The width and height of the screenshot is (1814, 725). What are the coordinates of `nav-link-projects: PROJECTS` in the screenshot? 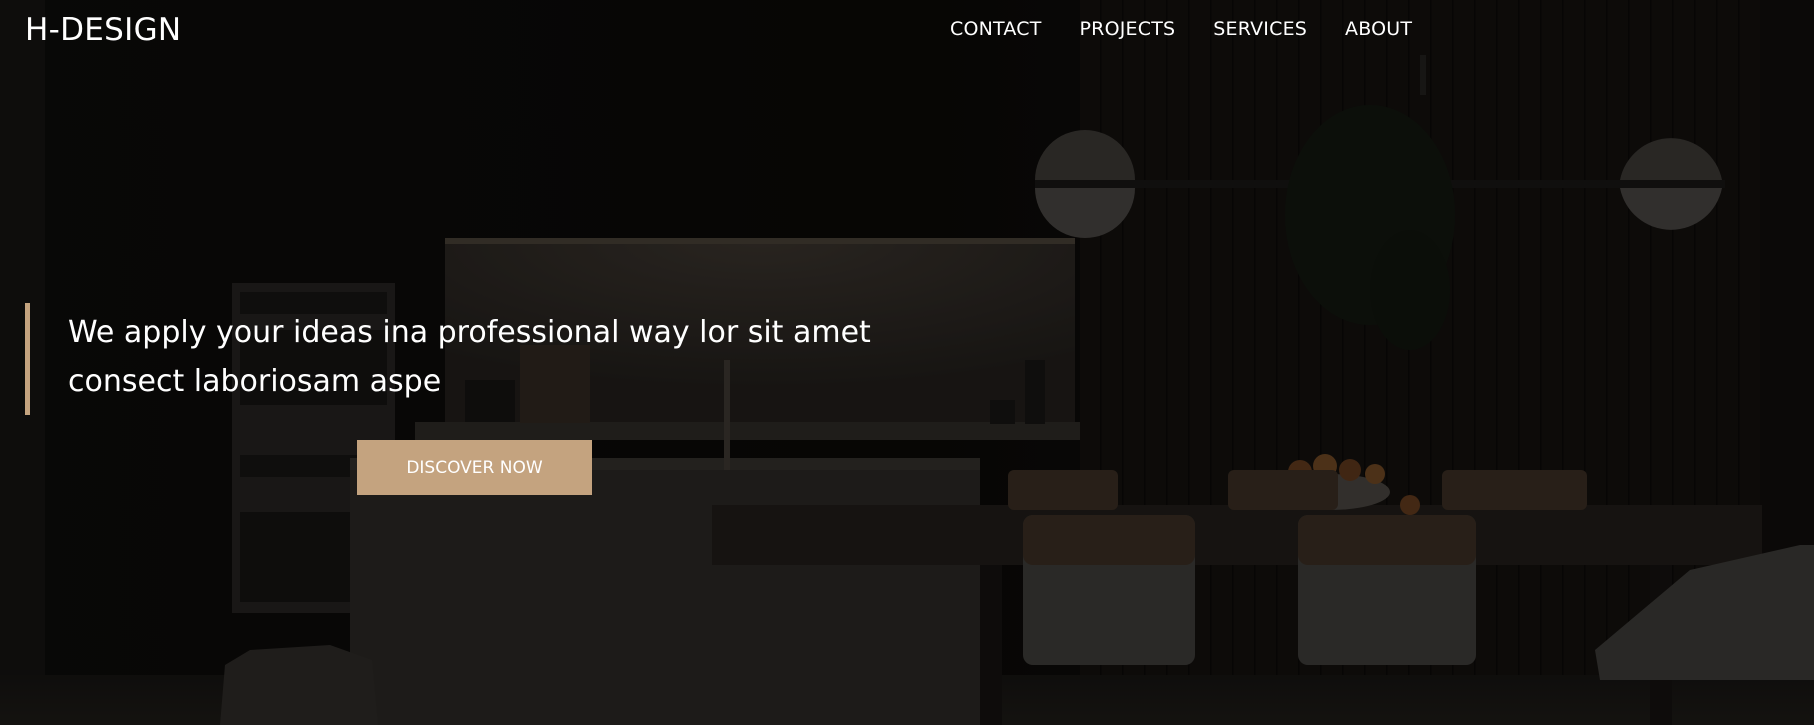 It's located at (1128, 29).